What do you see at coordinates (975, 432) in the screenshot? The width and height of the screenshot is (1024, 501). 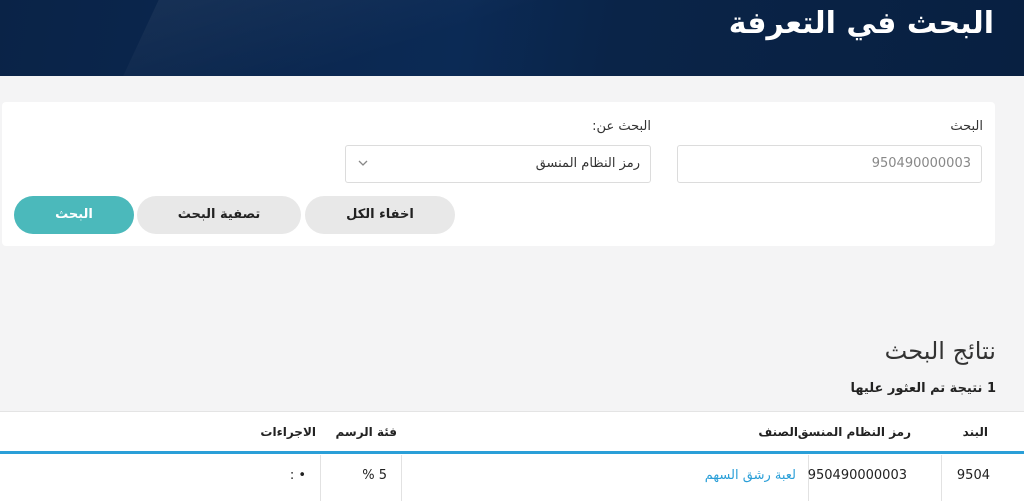 I see `column-header-item: البند` at bounding box center [975, 432].